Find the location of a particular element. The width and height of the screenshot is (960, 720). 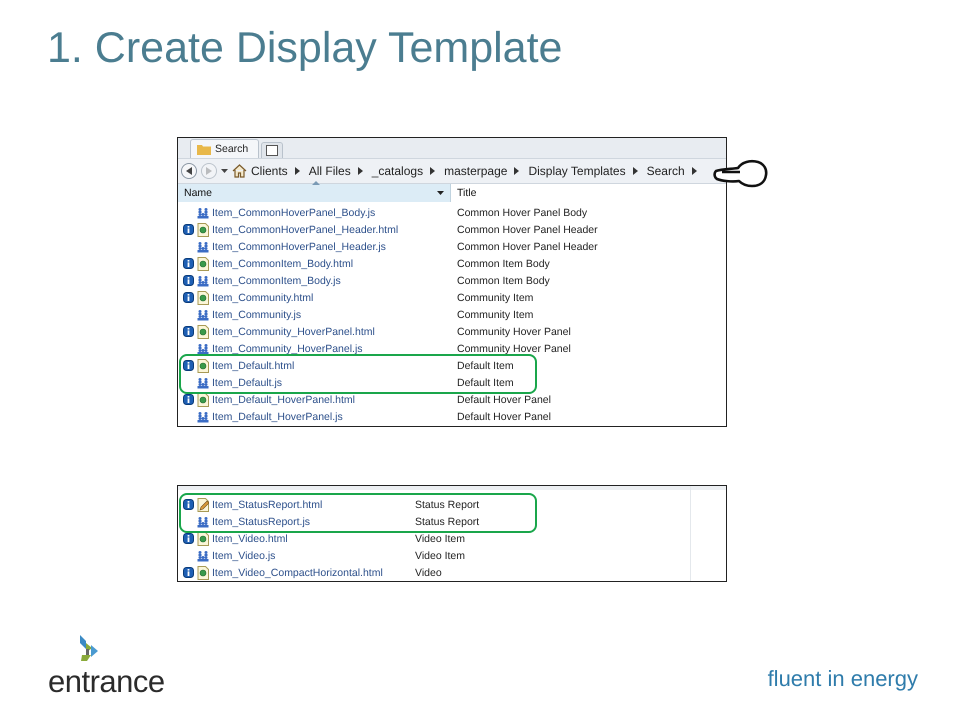

tagline: fluent in energy is located at coordinates (843, 679).